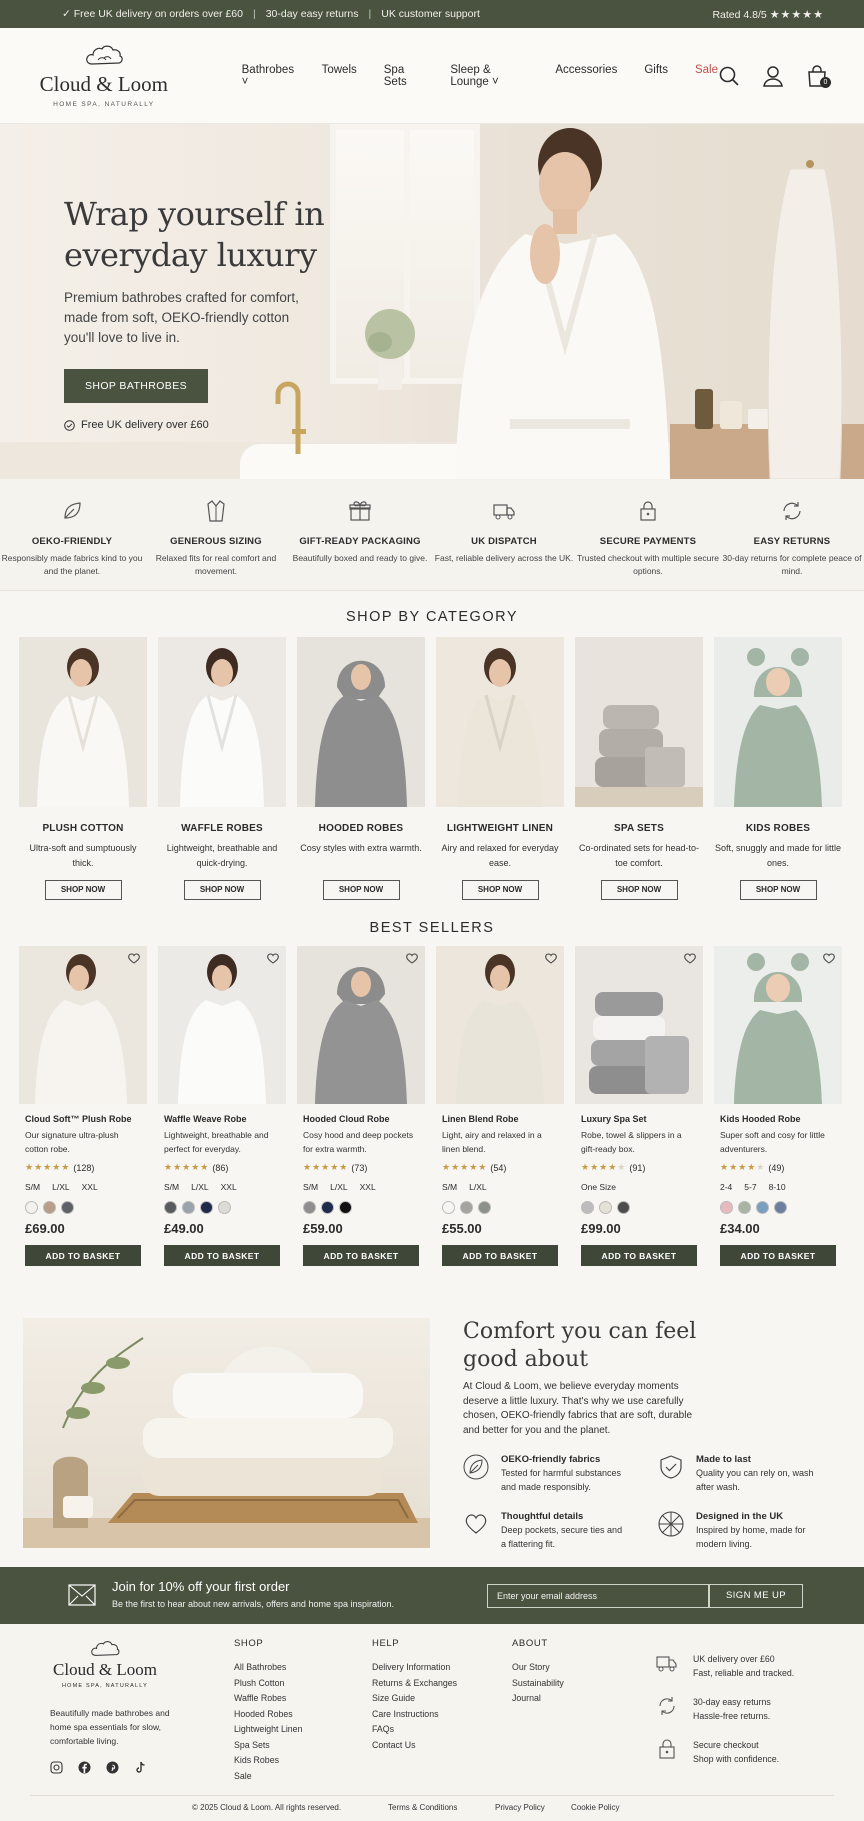 The height and width of the screenshot is (1821, 864). Describe the element at coordinates (750, 1187) in the screenshot. I see `size-option: 5-7` at that location.